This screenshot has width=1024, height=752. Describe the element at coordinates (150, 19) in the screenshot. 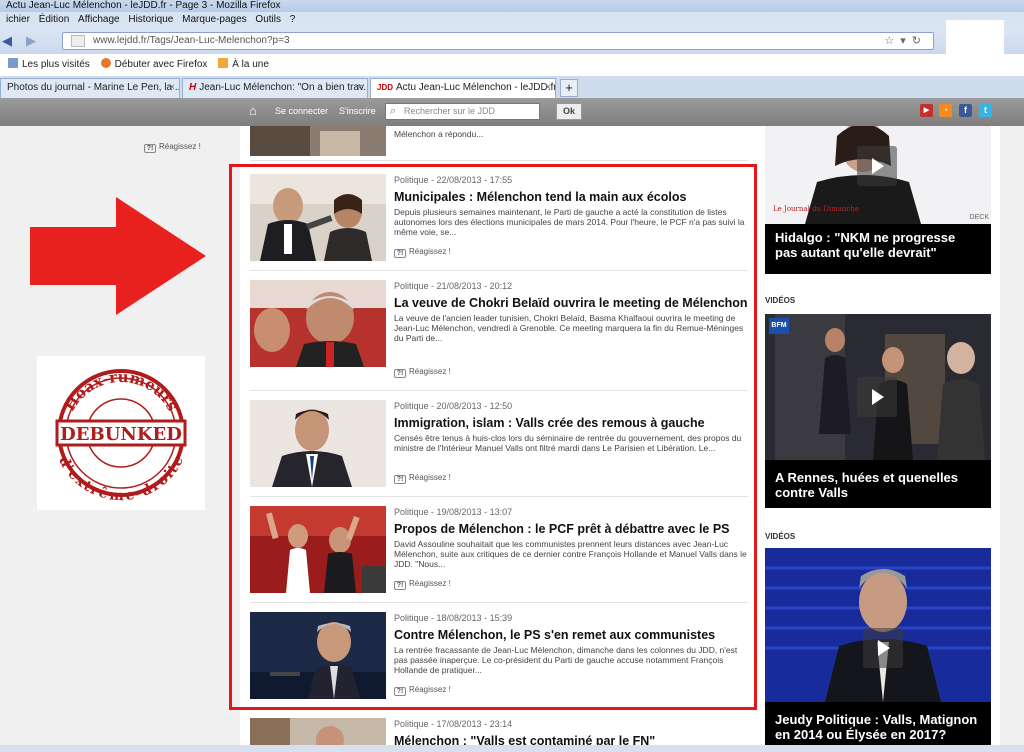

I see `menu-historique: Historique` at that location.